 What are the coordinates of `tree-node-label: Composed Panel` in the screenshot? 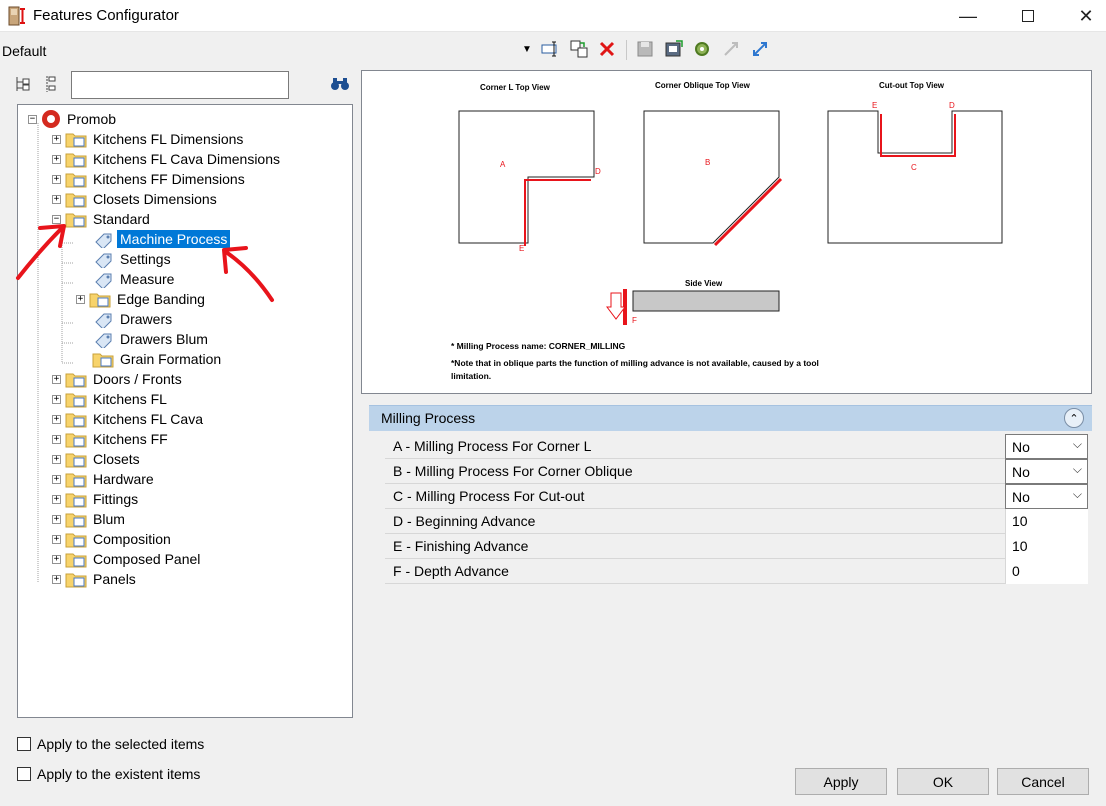 It's located at (147, 559).